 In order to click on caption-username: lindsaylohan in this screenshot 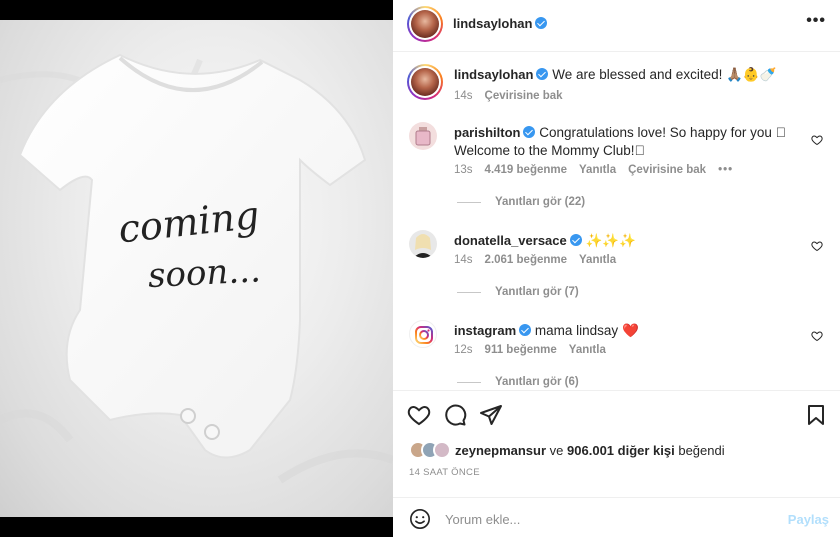, I will do `click(493, 74)`.